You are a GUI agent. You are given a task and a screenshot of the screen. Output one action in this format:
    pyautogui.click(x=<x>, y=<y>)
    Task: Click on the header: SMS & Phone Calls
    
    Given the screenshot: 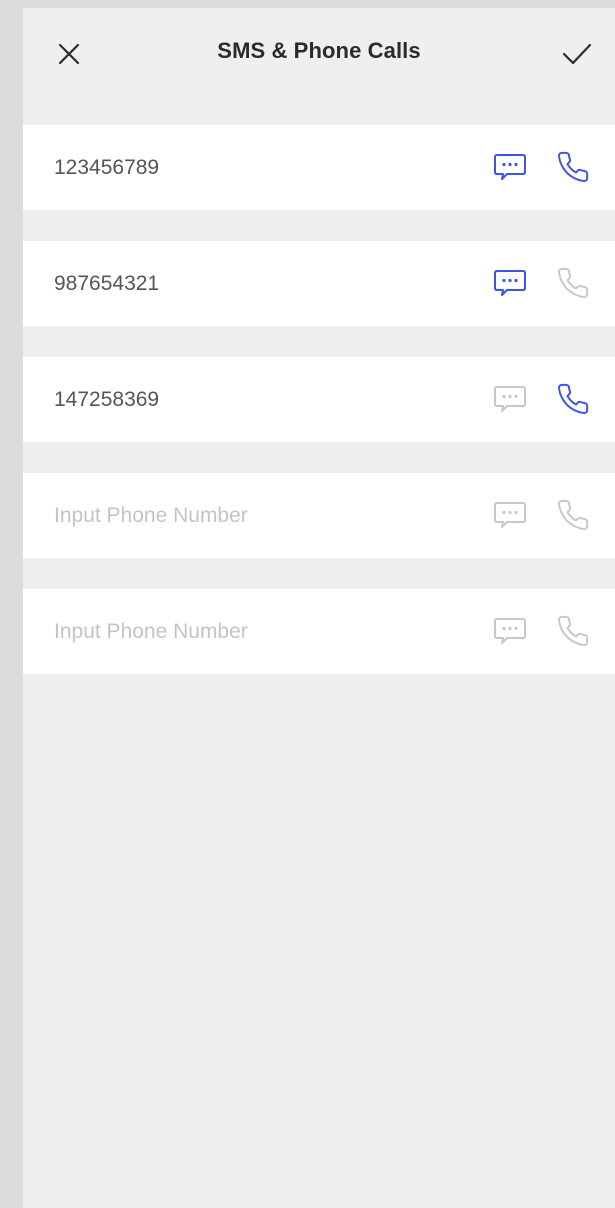 What is the action you would take?
    pyautogui.click(x=319, y=53)
    